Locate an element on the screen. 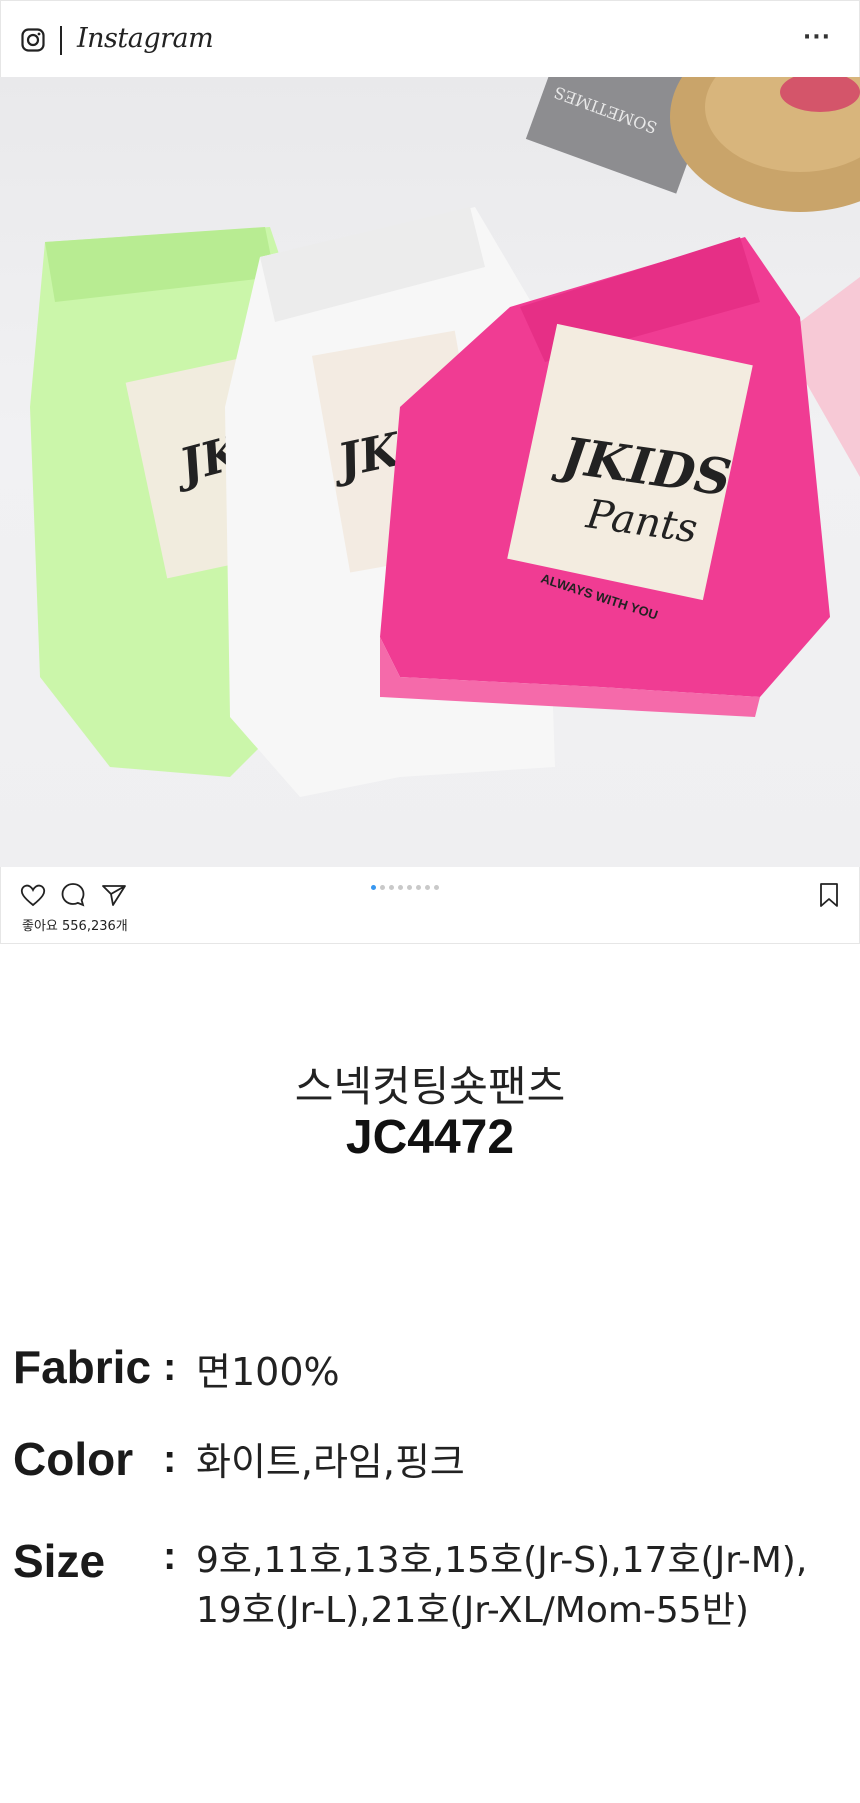  spec-label-color: Color is located at coordinates (73, 1459).